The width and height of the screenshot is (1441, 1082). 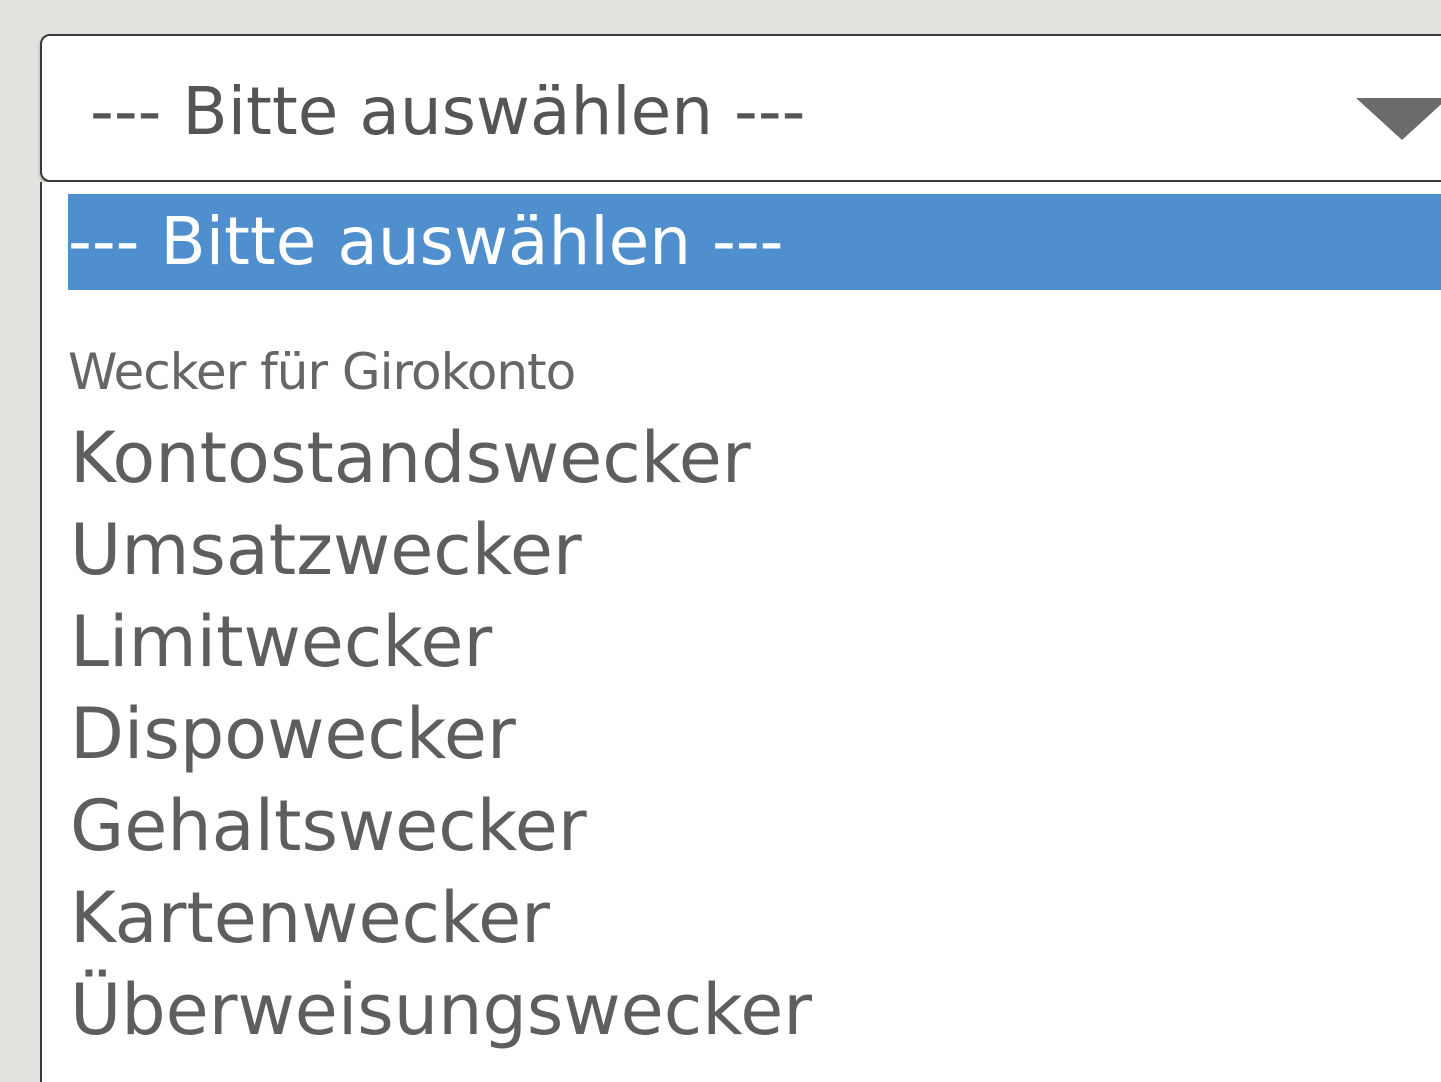 I want to click on optgroup-label-girokonto: Wecker für Girokonto, so click(x=322, y=372).